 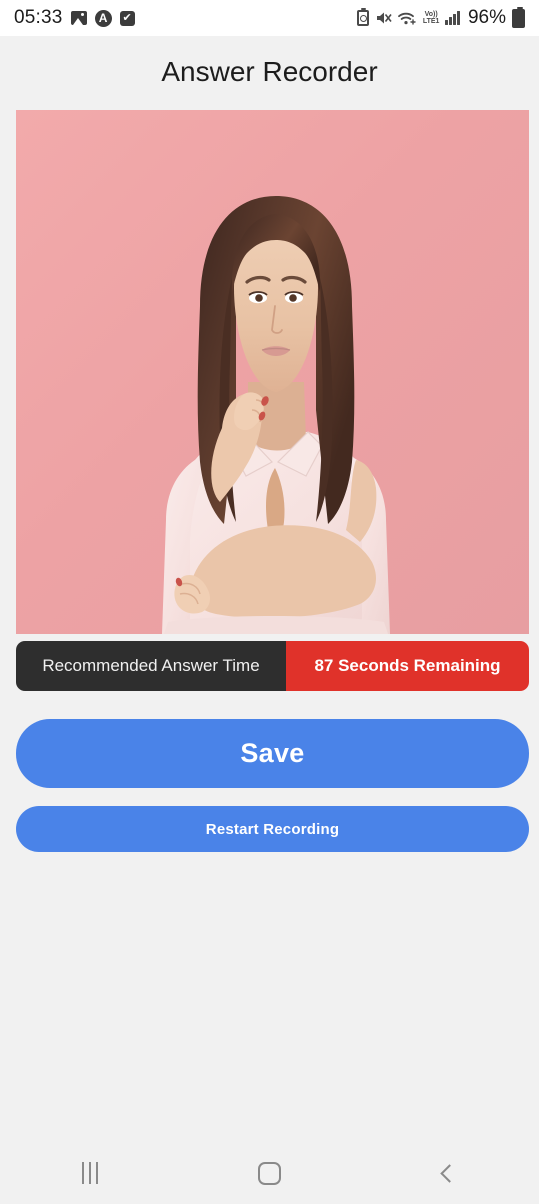 I want to click on save-button: Save, so click(x=272, y=753).